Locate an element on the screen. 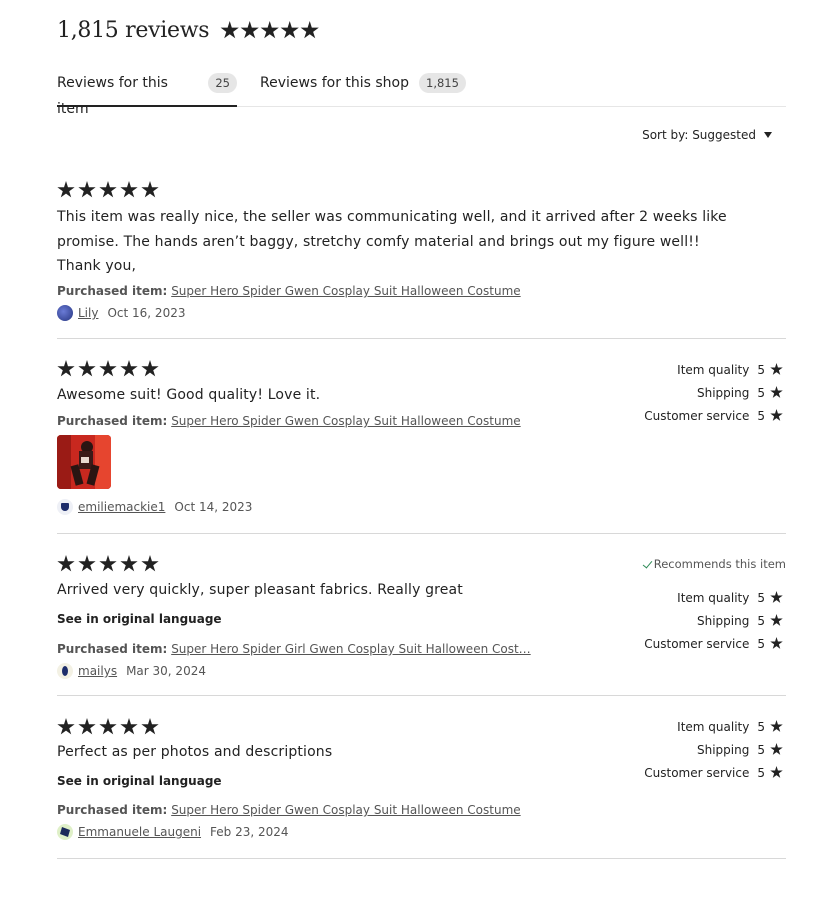  reviewer-name-link: mailys is located at coordinates (97, 671).